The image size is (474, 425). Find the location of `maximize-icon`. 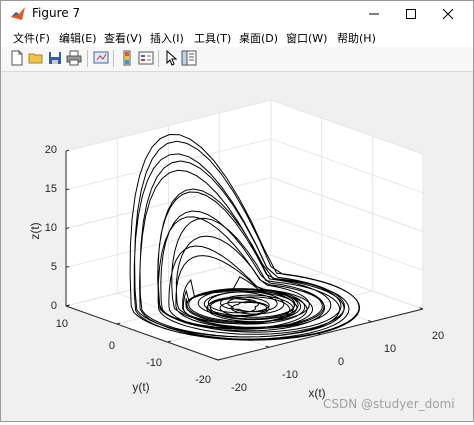

maximize-icon is located at coordinates (411, 14).